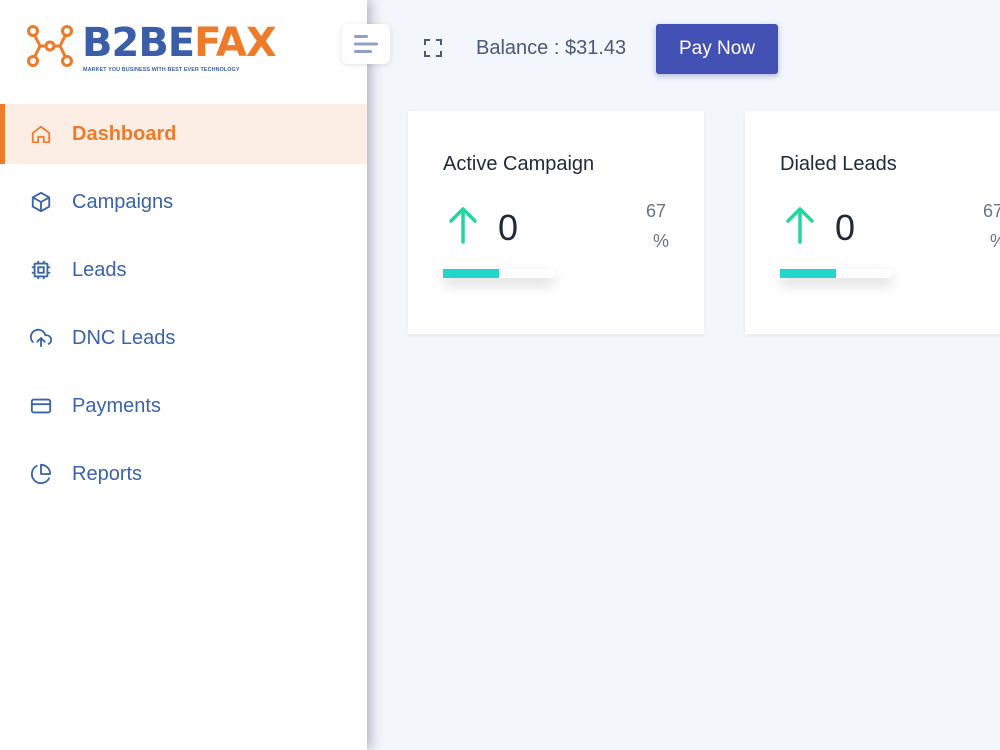 This screenshot has height=750, width=1000. Describe the element at coordinates (717, 49) in the screenshot. I see `pay-now-button: Pay Now` at that location.